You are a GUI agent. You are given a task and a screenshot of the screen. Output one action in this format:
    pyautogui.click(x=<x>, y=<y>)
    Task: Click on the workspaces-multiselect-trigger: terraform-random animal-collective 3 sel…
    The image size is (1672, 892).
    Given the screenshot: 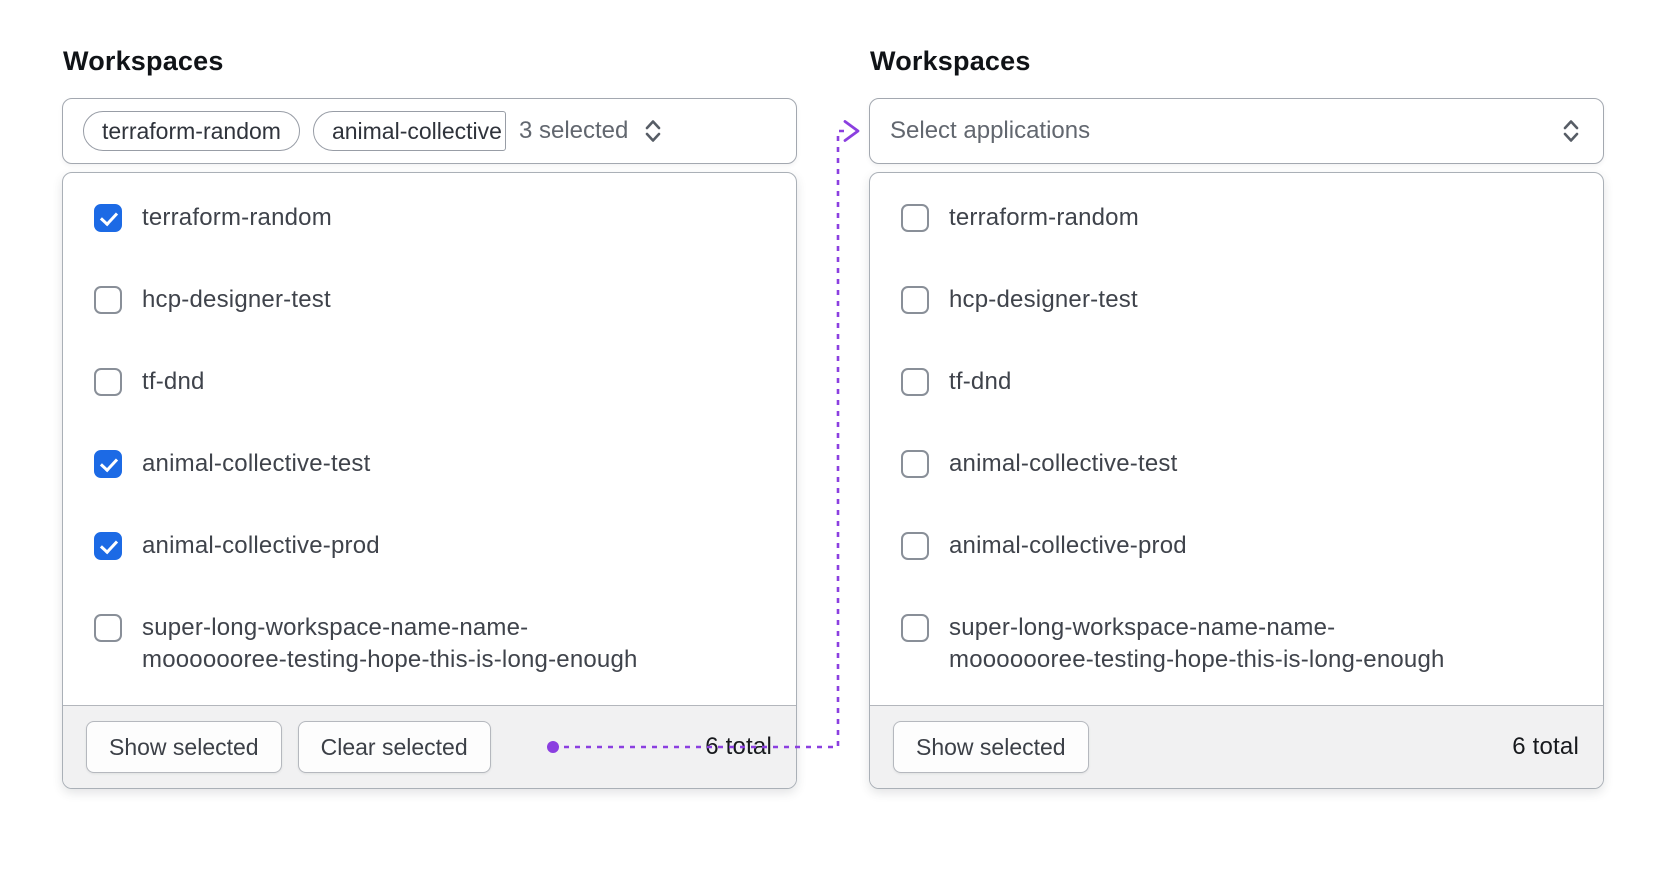 What is the action you would take?
    pyautogui.click(x=429, y=131)
    